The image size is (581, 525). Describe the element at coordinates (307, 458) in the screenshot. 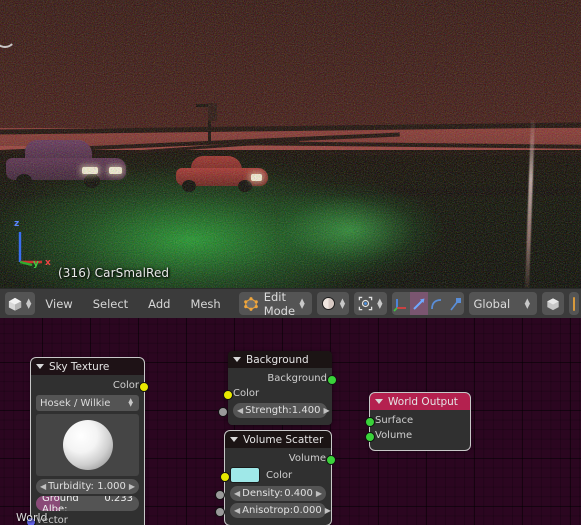

I see `output-label-volume: Volume` at that location.